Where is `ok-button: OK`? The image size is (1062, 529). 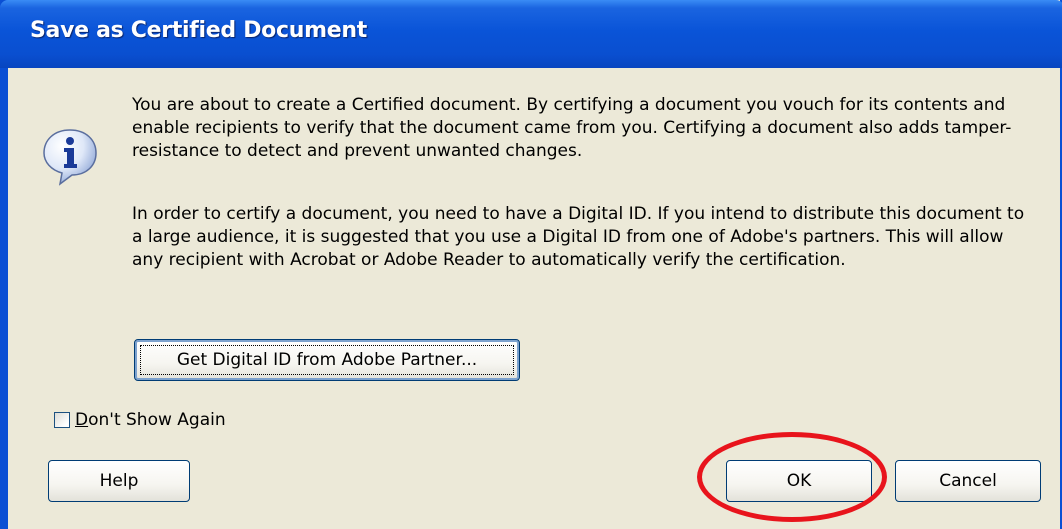
ok-button: OK is located at coordinates (799, 481).